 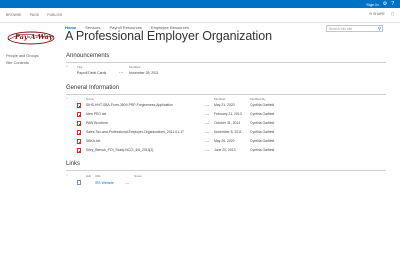 I want to click on focus-button: ▢, so click(x=392, y=14).